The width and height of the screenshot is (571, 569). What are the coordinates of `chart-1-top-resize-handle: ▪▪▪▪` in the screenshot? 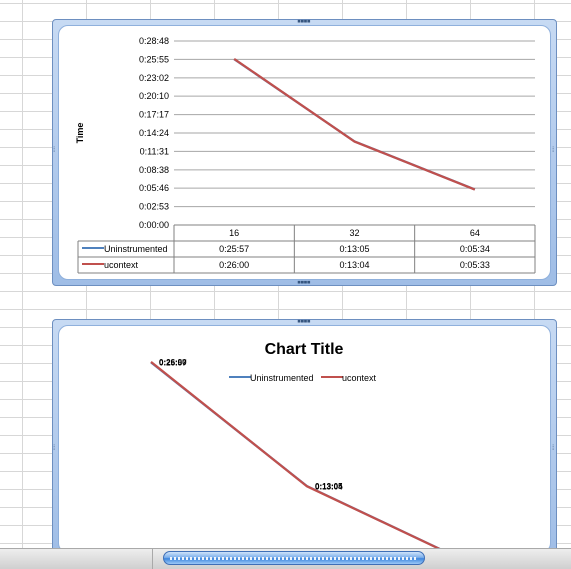 It's located at (304, 21).